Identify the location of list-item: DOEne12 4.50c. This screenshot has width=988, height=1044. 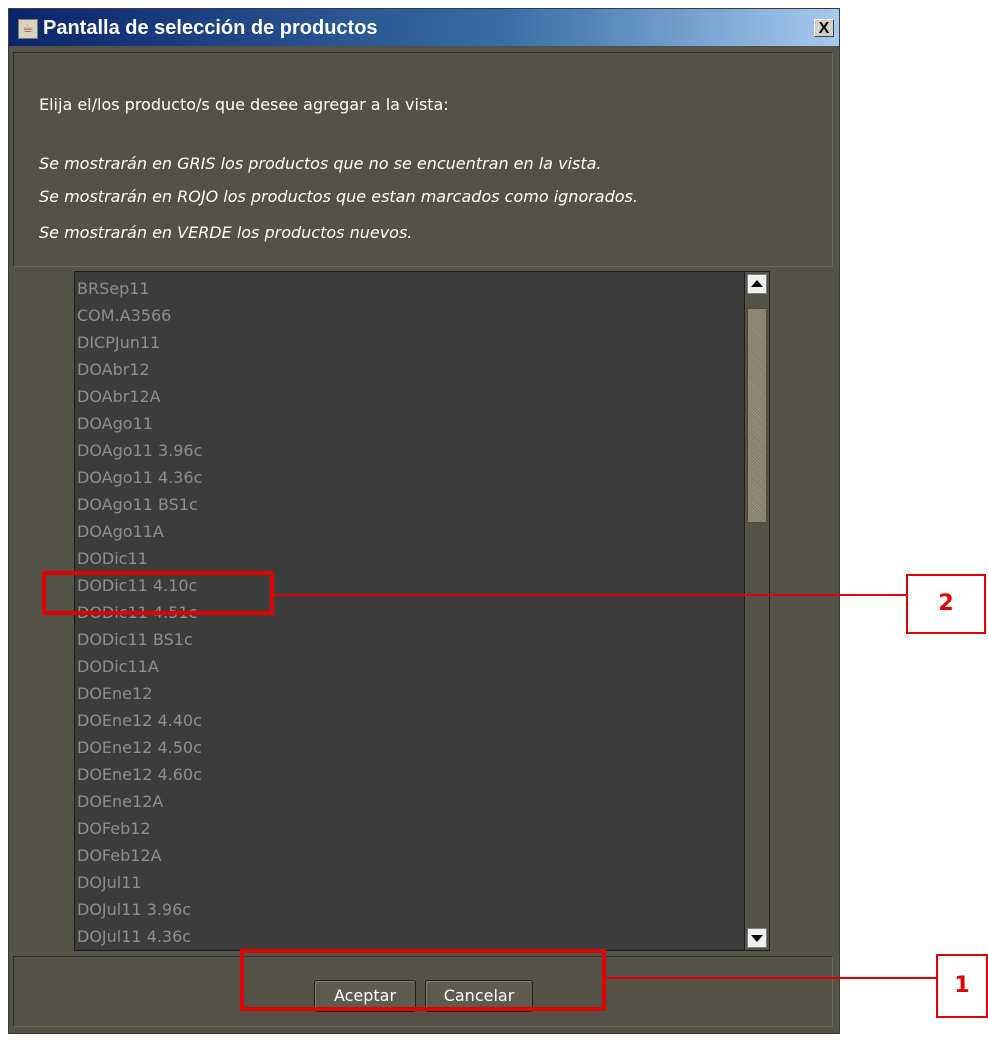
(139, 747).